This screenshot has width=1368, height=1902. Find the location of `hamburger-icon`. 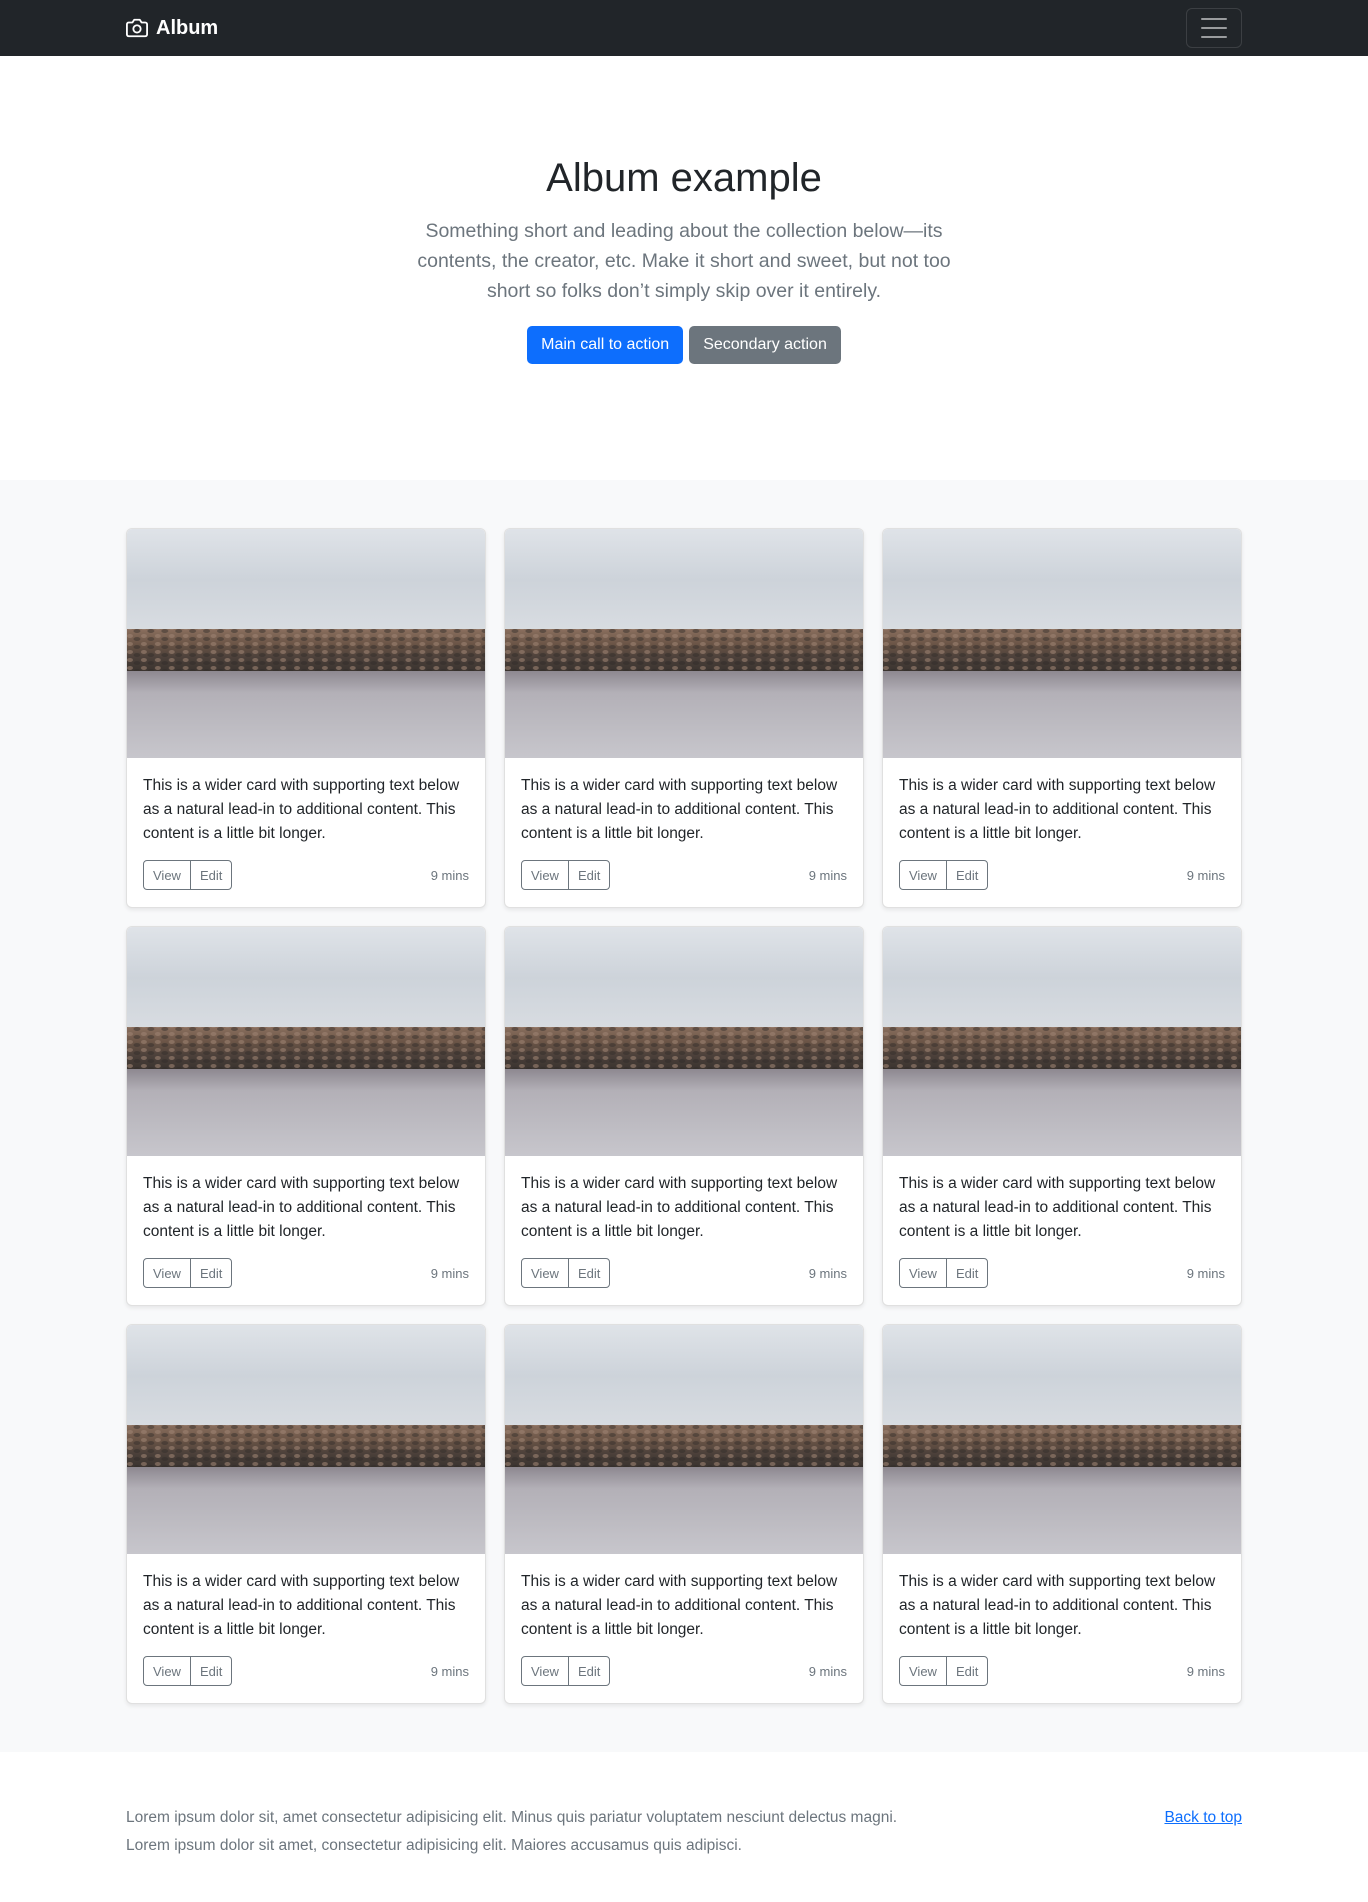

hamburger-icon is located at coordinates (1214, 28).